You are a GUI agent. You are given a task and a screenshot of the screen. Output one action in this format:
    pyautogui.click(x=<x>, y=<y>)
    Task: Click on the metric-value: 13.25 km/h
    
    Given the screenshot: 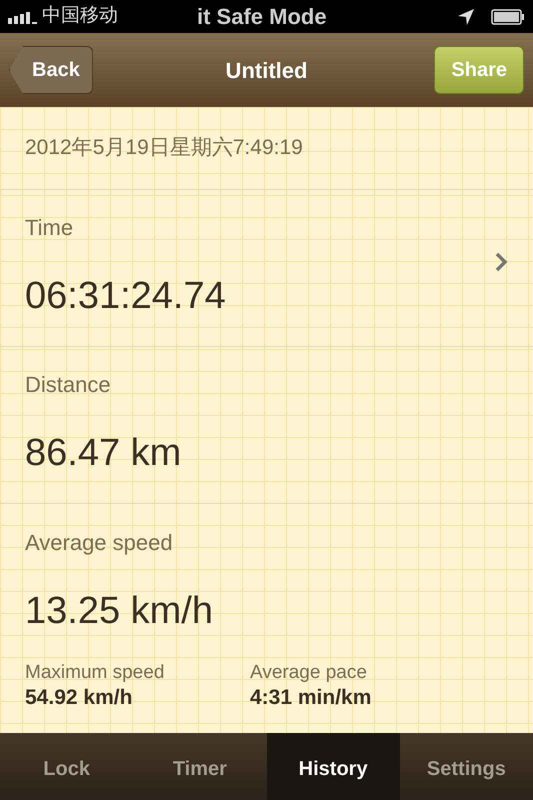 What is the action you would take?
    pyautogui.click(x=119, y=611)
    